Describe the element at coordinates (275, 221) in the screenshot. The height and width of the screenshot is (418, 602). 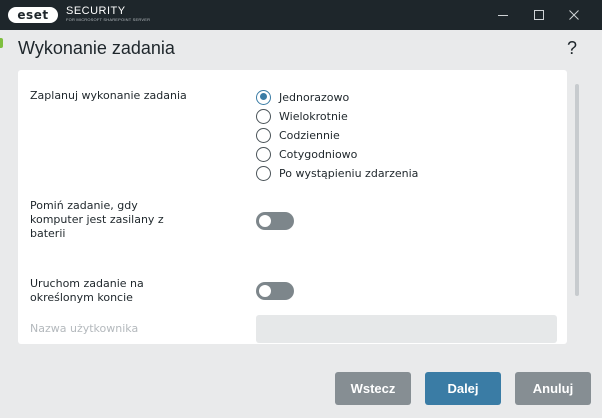
I see `skip-battery-toggle` at that location.